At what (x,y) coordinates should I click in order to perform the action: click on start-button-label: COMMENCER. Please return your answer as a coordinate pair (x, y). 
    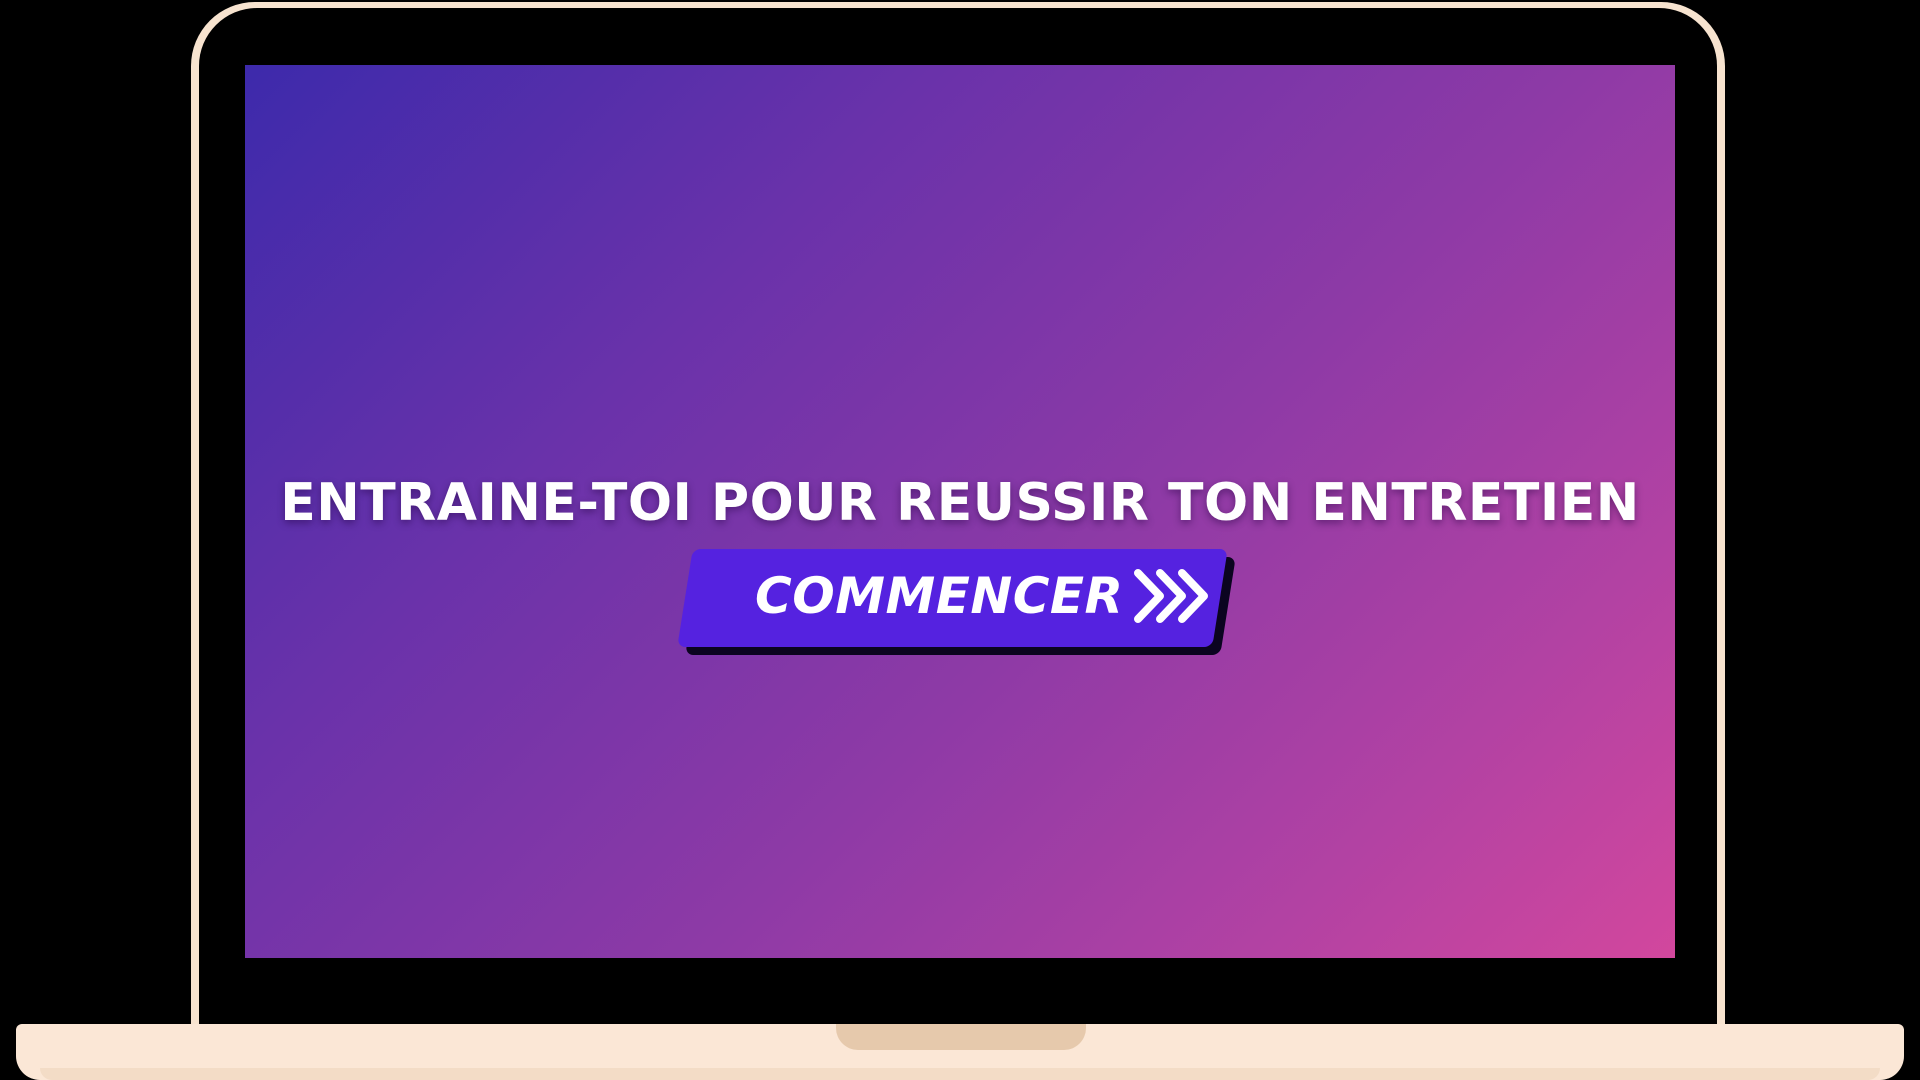
    Looking at the image, I should click on (939, 596).